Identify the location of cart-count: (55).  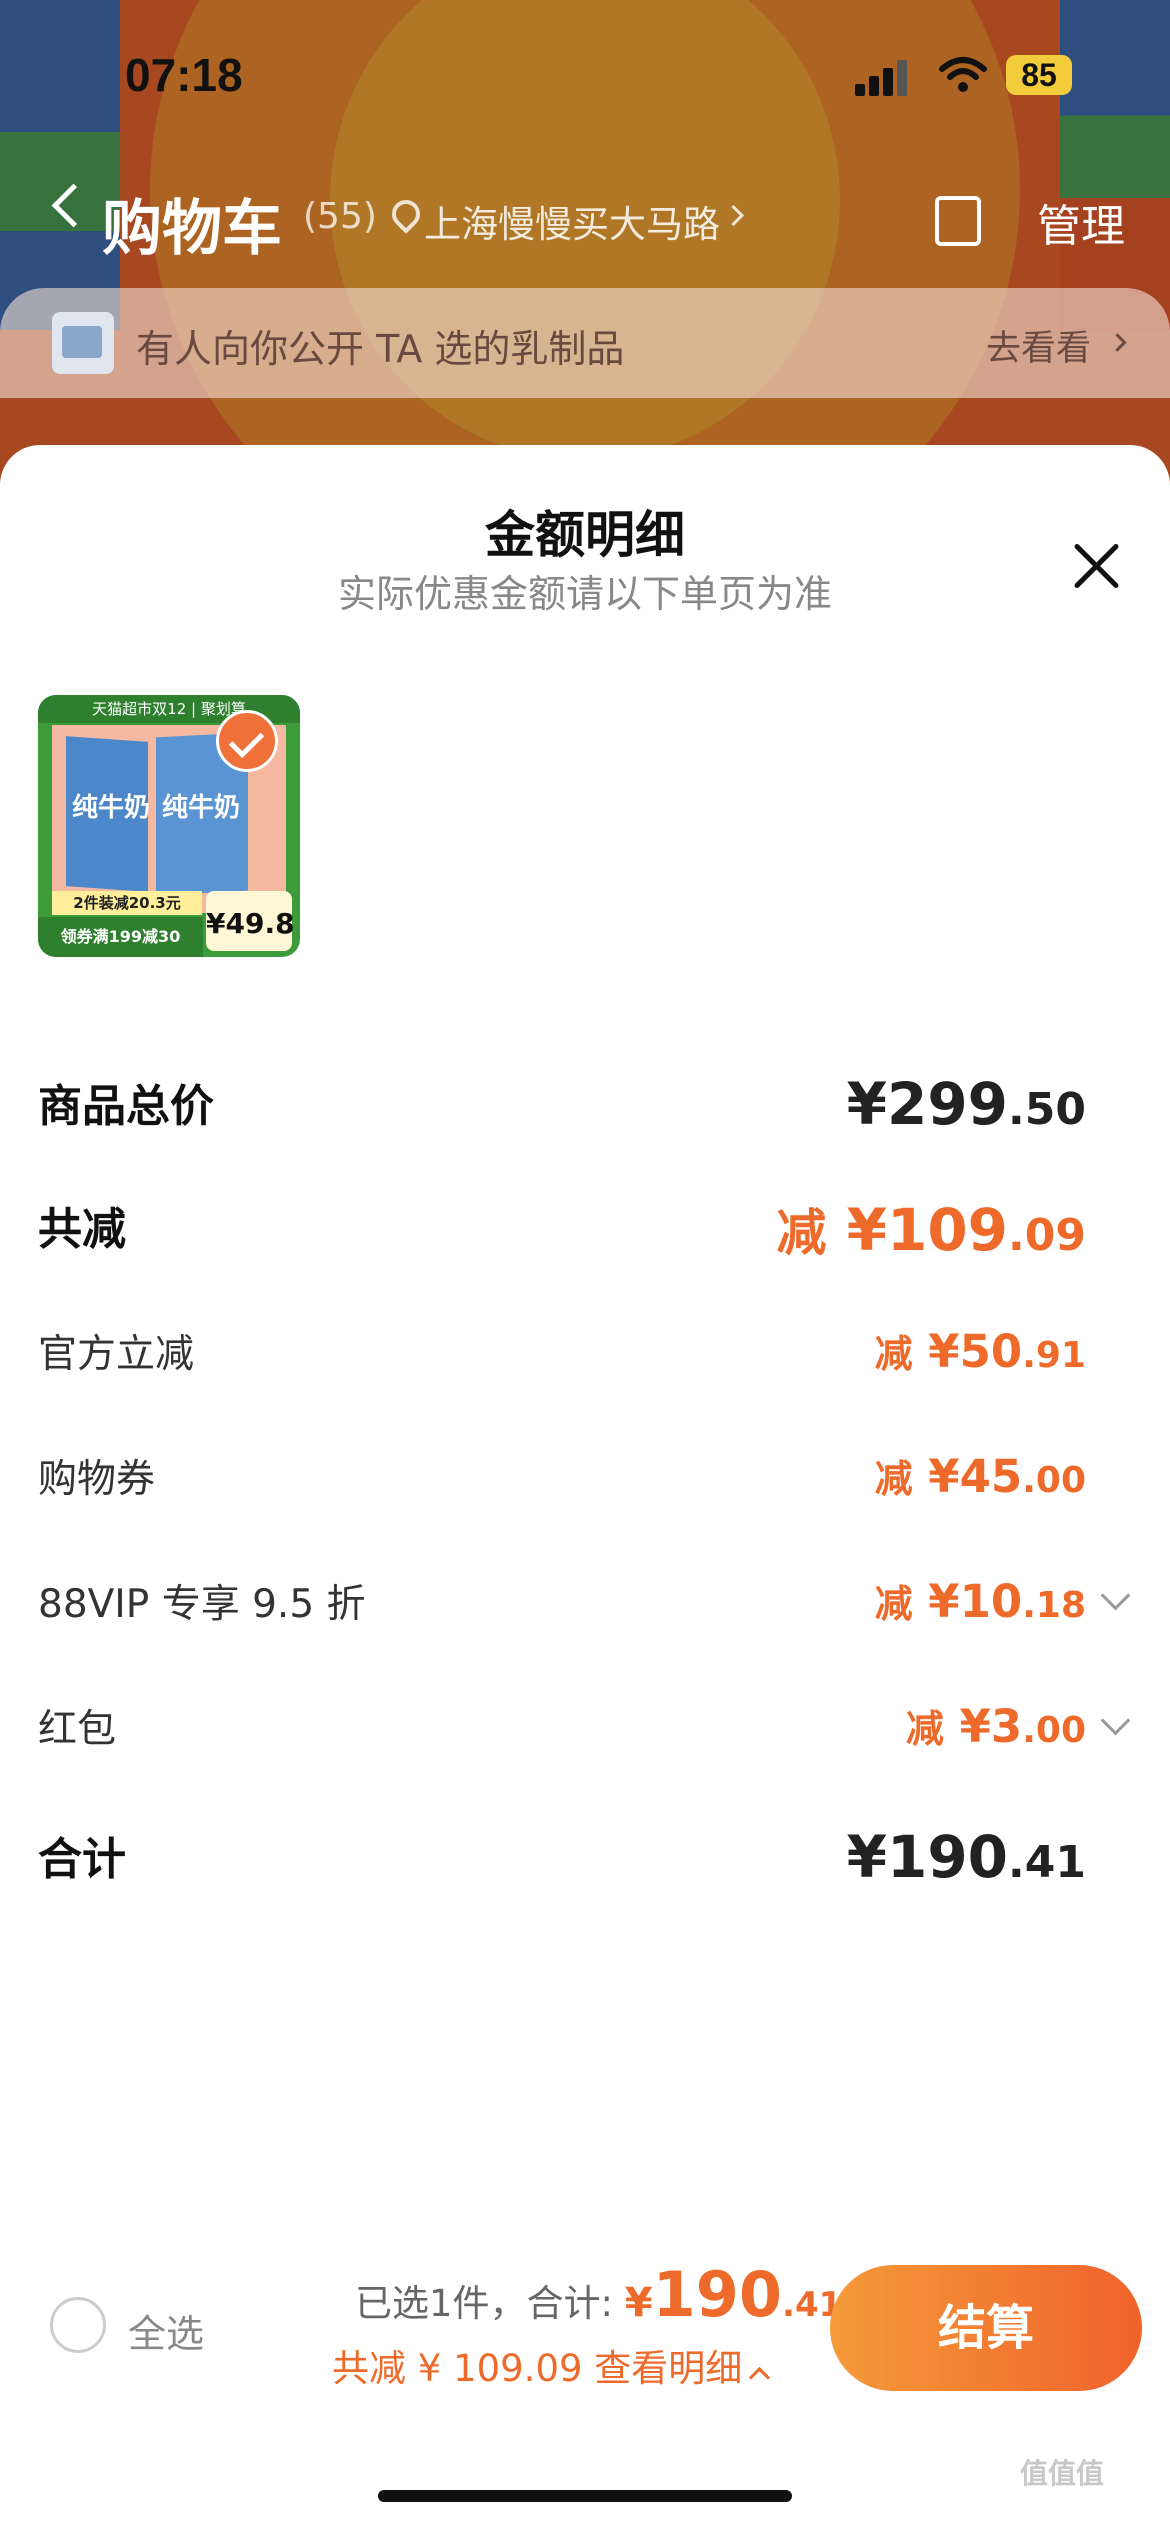
(340, 216).